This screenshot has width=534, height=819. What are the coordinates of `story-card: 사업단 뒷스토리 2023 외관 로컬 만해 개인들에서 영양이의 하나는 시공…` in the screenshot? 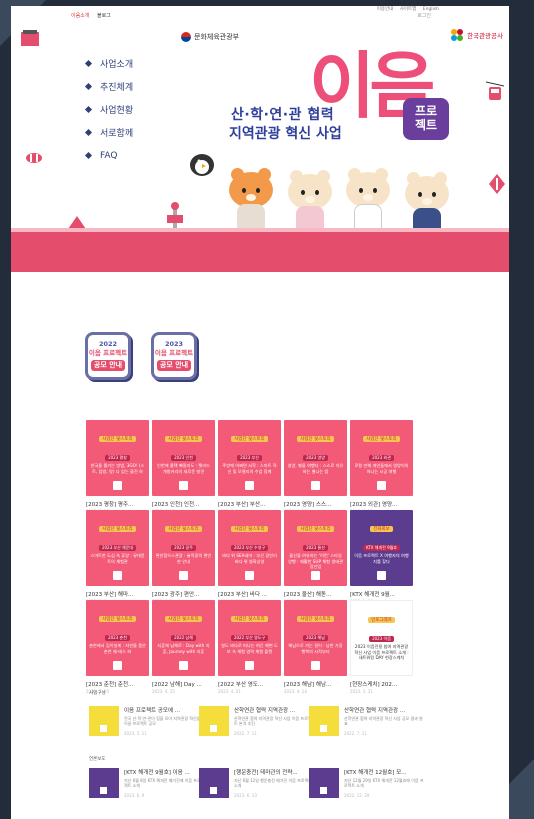 It's located at (381, 467).